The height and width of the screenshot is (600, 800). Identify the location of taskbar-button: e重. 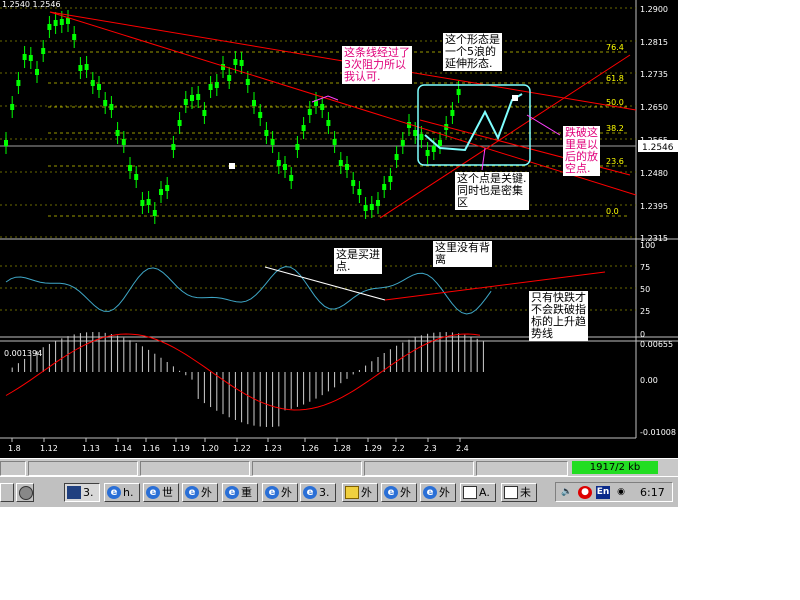
(240, 492).